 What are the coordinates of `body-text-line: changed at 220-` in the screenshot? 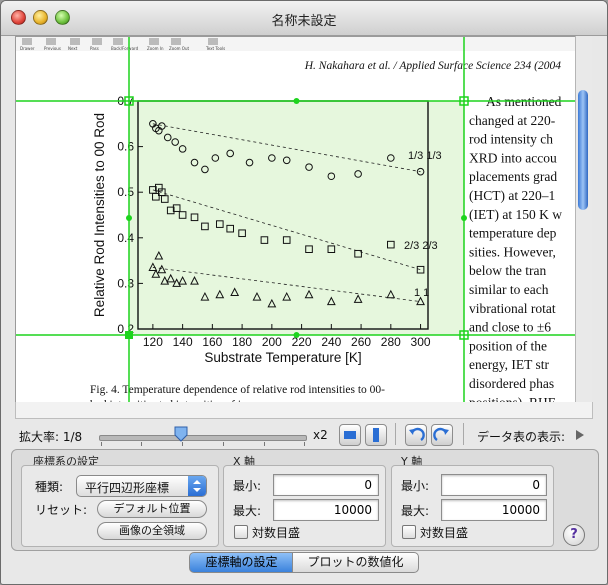 It's located at (512, 120).